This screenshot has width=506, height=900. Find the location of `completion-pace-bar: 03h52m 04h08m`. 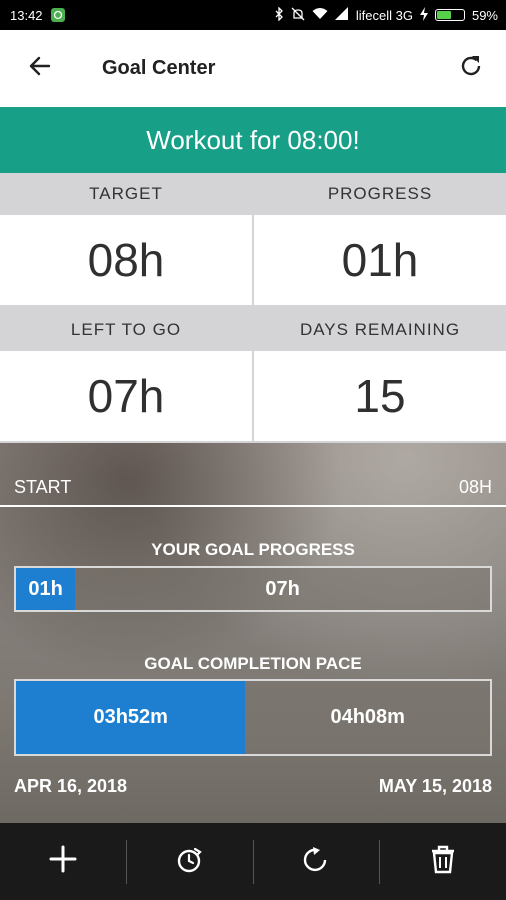

completion-pace-bar: 03h52m 04h08m is located at coordinates (253, 717).